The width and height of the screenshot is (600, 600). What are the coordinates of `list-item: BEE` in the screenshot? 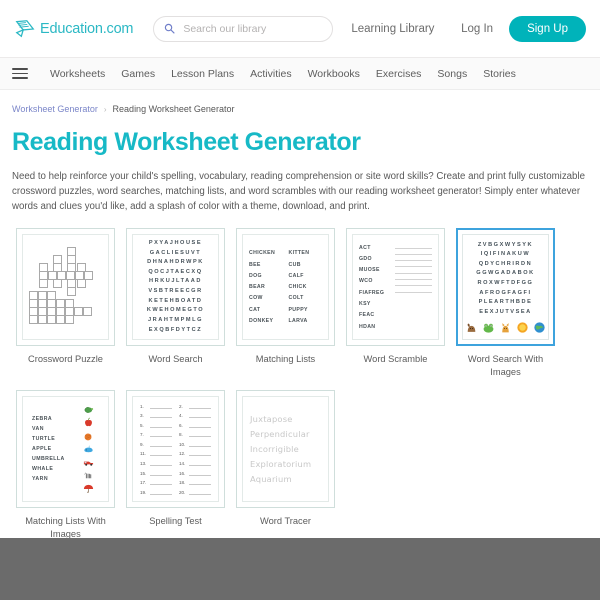 It's located at (255, 264).